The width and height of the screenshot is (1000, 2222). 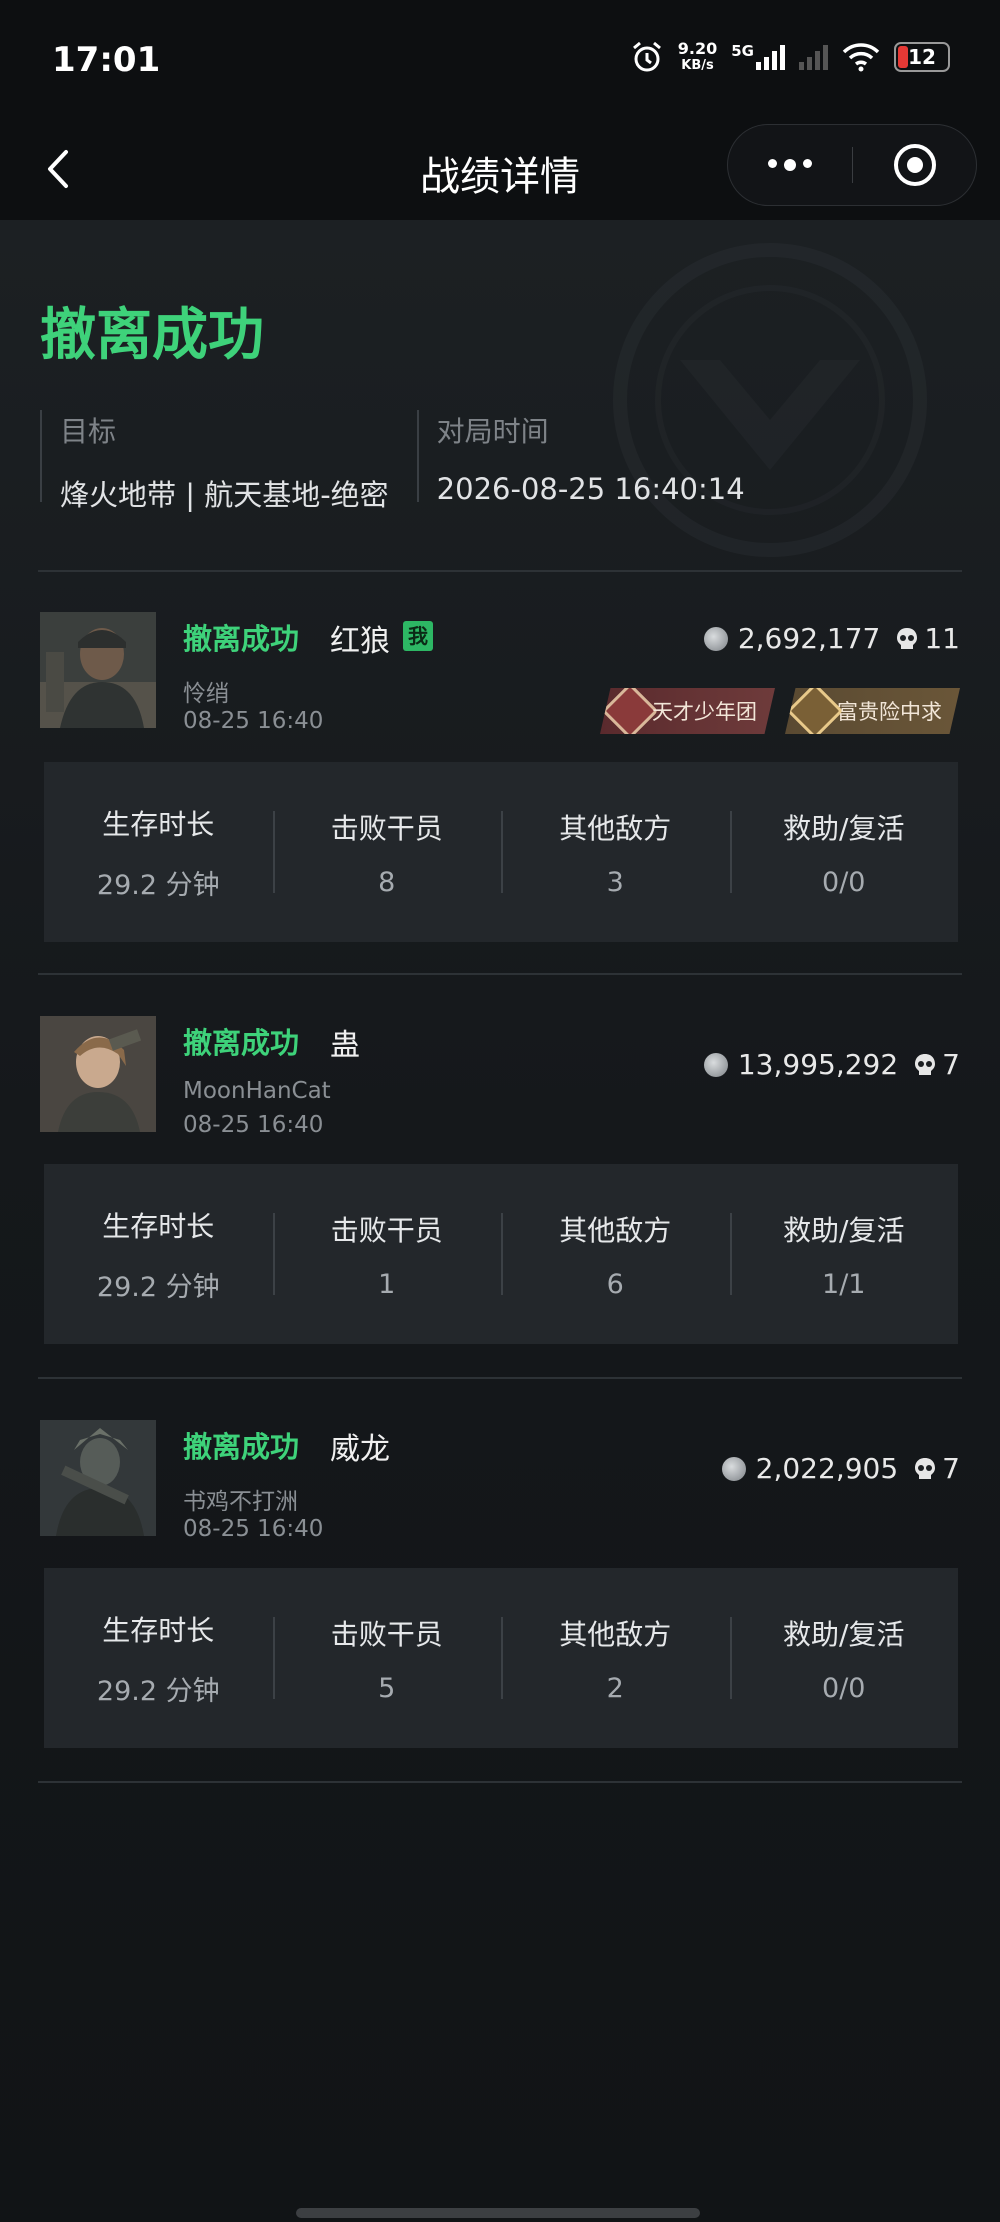 What do you see at coordinates (257, 1091) in the screenshot?
I see `player-nickname: MoonHanCat` at bounding box center [257, 1091].